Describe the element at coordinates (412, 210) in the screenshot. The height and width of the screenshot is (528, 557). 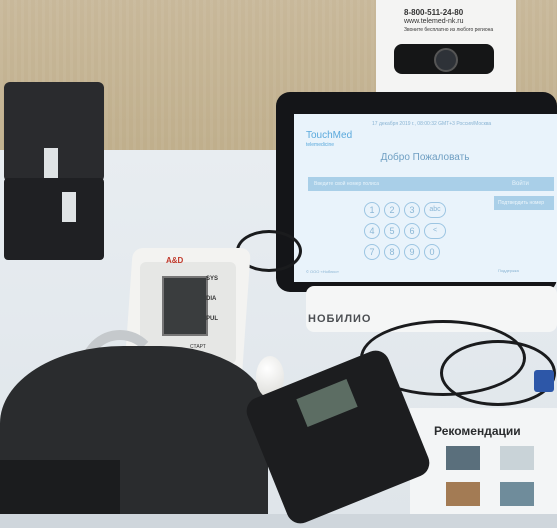
I see `keypad-key-3: 3` at that location.